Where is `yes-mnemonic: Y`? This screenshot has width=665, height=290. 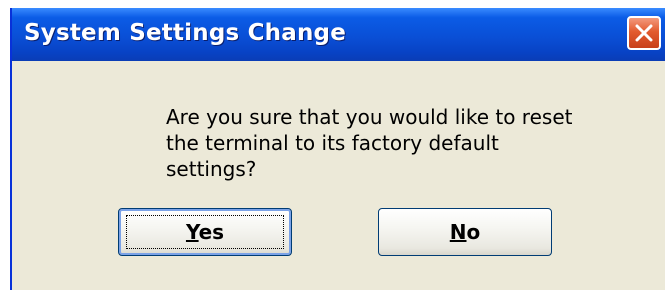 yes-mnemonic: Y is located at coordinates (192, 232).